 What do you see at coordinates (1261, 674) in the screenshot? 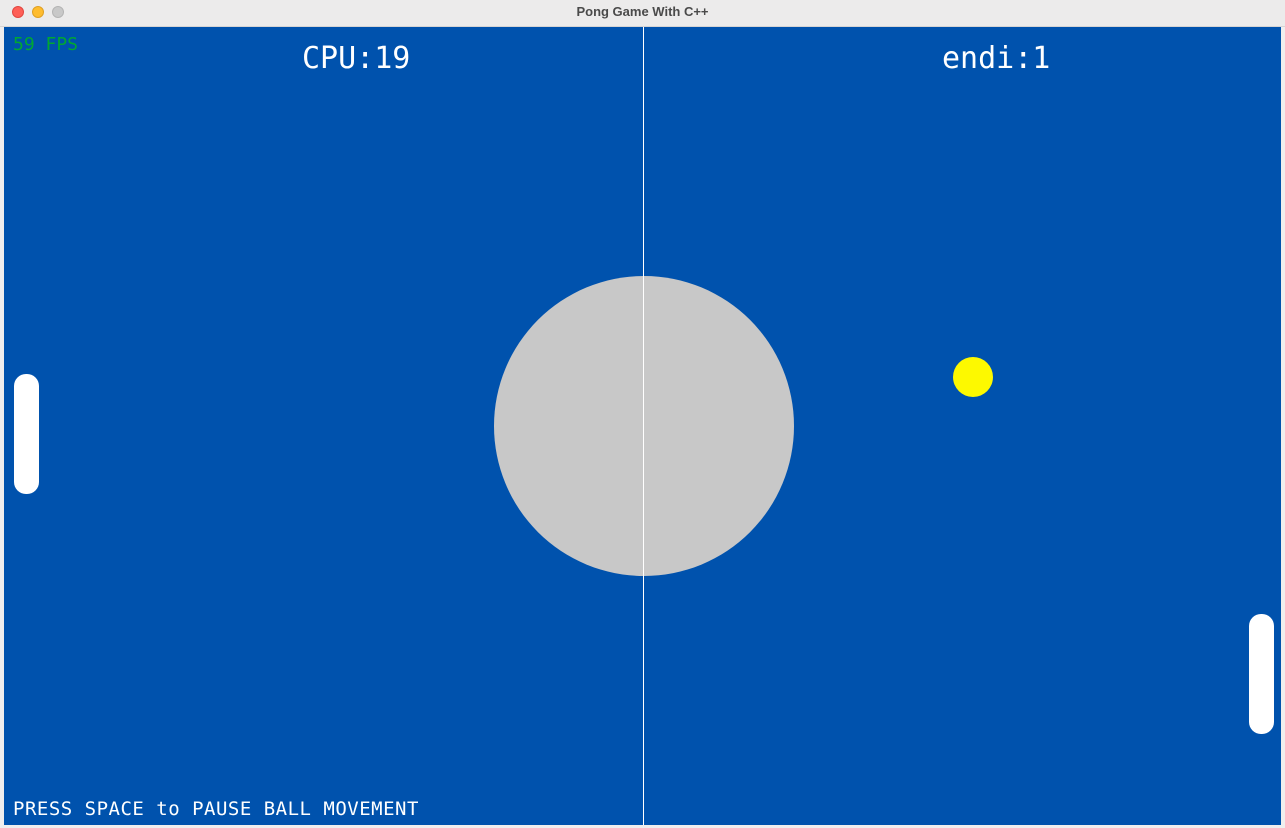
I see `player-paddle` at bounding box center [1261, 674].